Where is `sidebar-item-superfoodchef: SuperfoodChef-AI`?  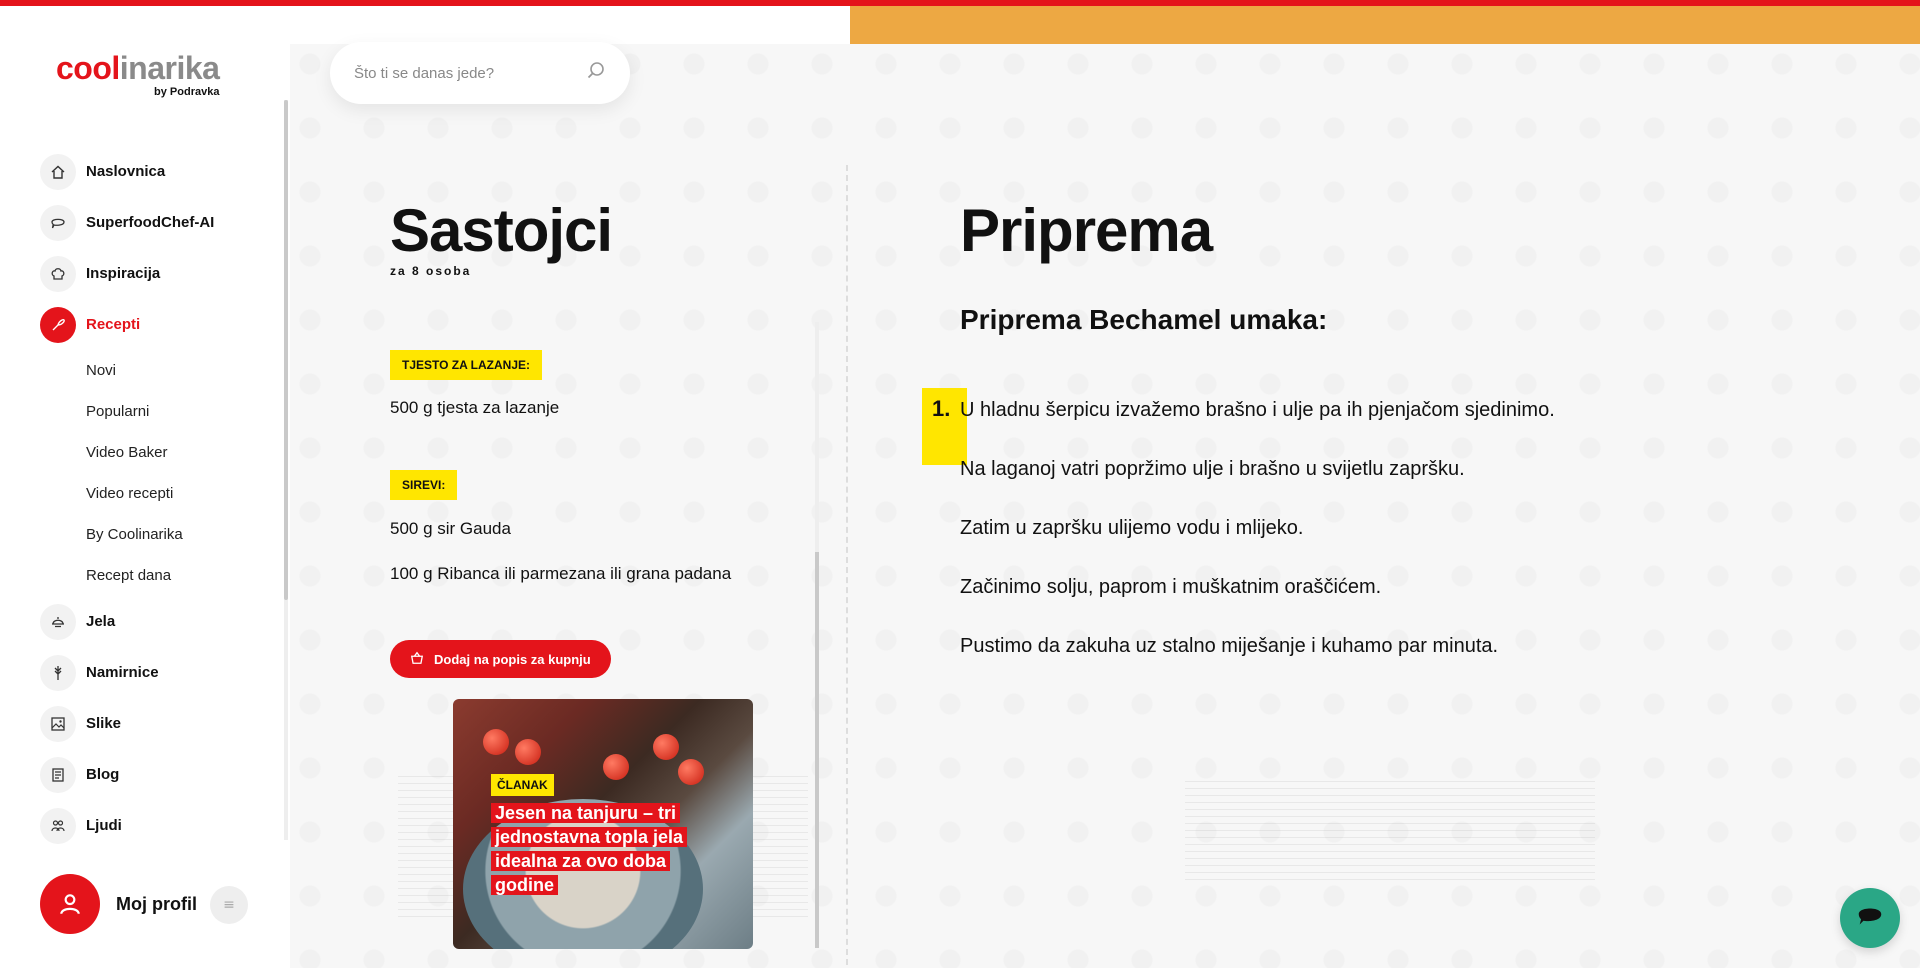 sidebar-item-superfoodchef: SuperfoodChef-AI is located at coordinates (160, 222).